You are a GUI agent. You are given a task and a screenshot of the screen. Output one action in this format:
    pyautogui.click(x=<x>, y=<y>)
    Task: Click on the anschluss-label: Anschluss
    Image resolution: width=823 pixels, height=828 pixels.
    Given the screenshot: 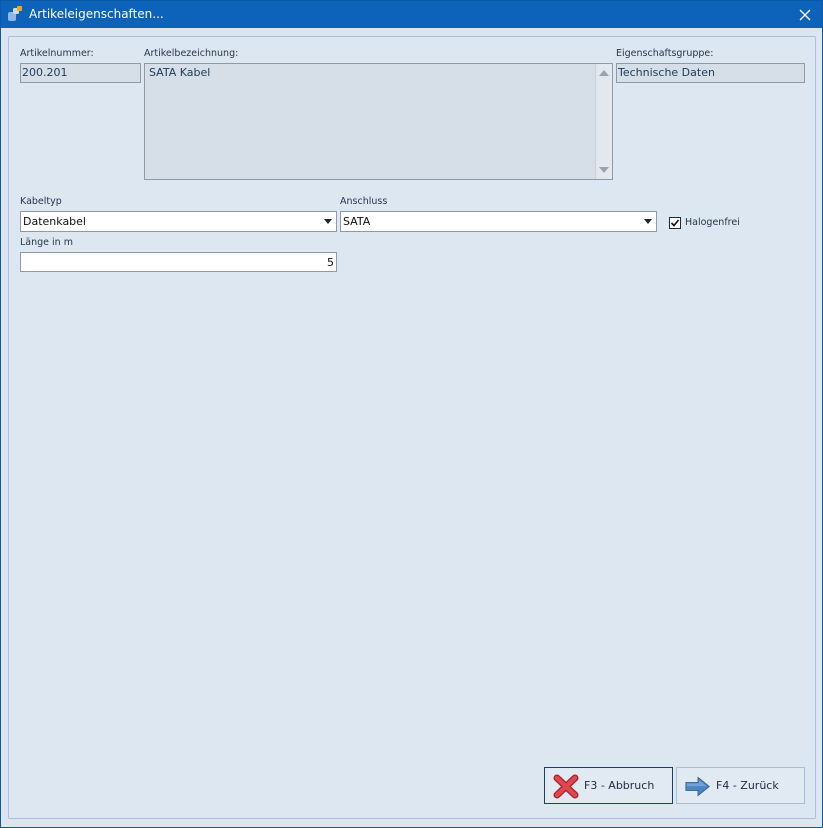 What is the action you would take?
    pyautogui.click(x=364, y=201)
    